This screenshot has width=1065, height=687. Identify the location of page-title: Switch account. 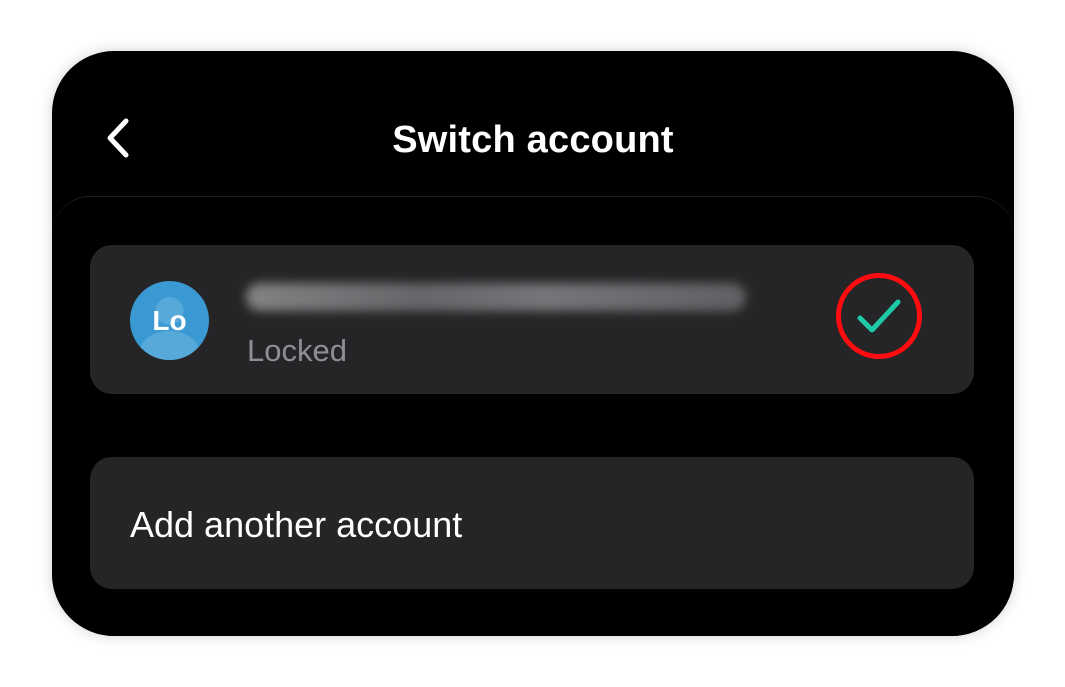
(533, 140).